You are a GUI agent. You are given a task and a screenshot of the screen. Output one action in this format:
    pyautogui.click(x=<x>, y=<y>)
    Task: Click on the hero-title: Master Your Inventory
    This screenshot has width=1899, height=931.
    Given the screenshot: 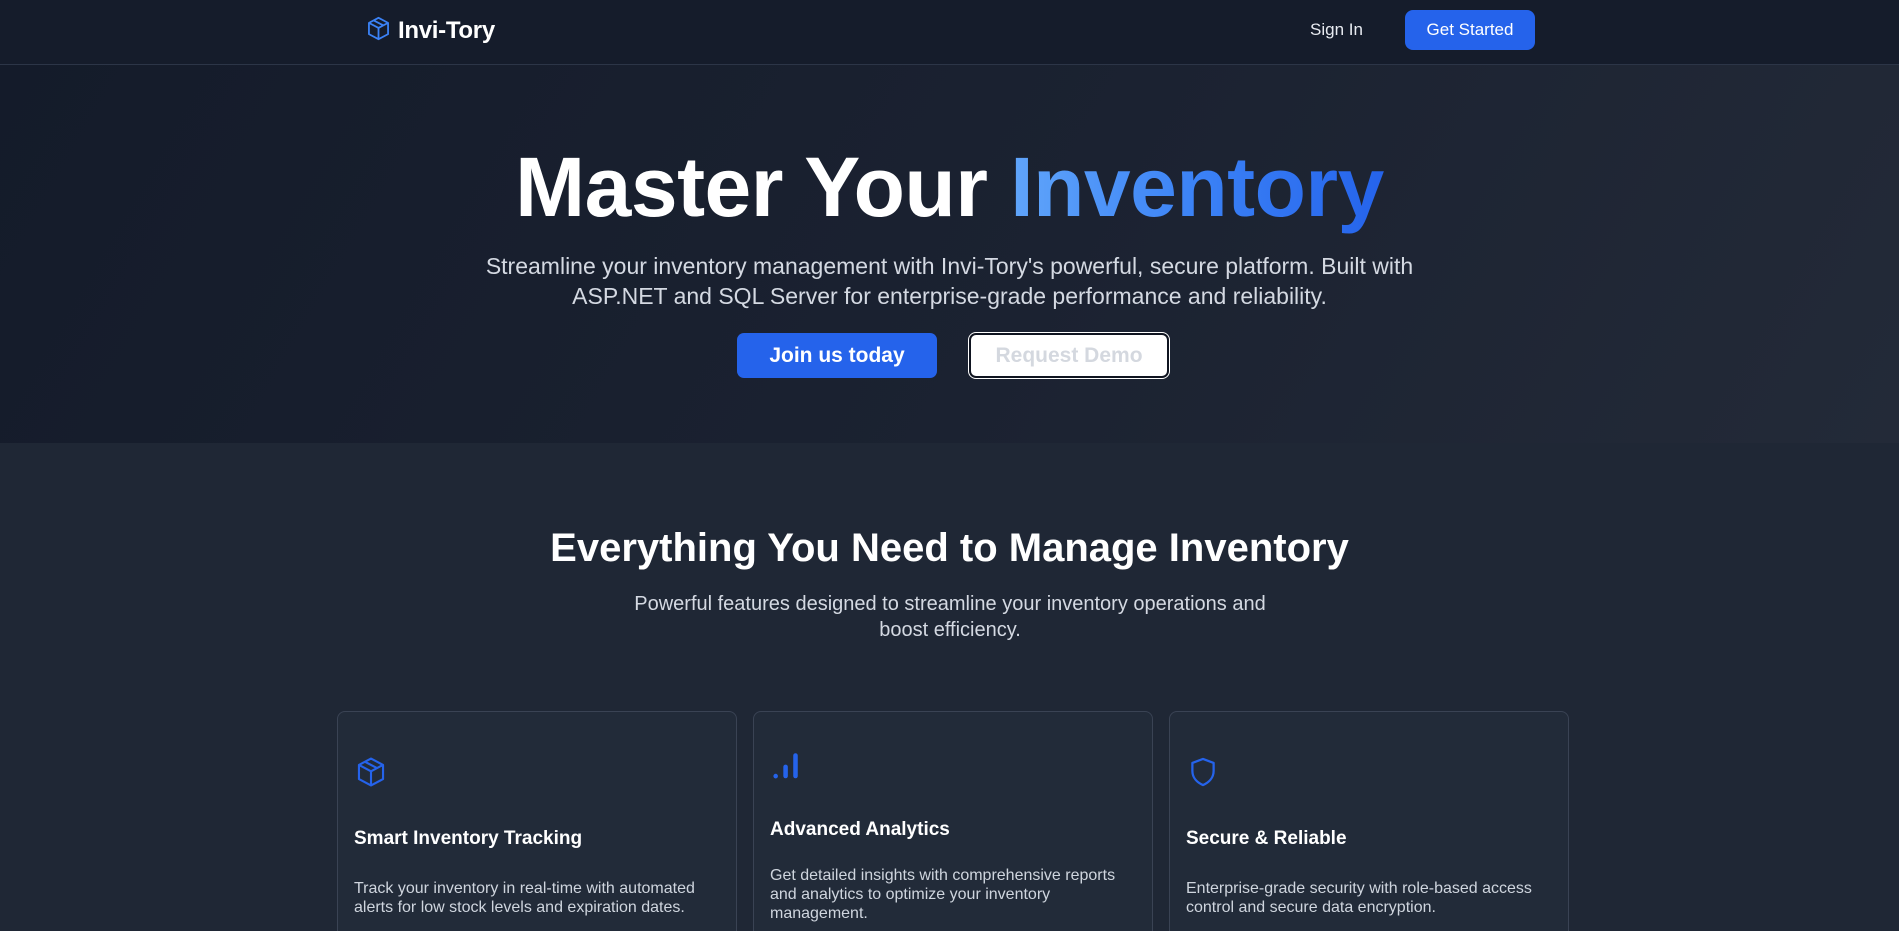 What is the action you would take?
    pyautogui.click(x=949, y=187)
    